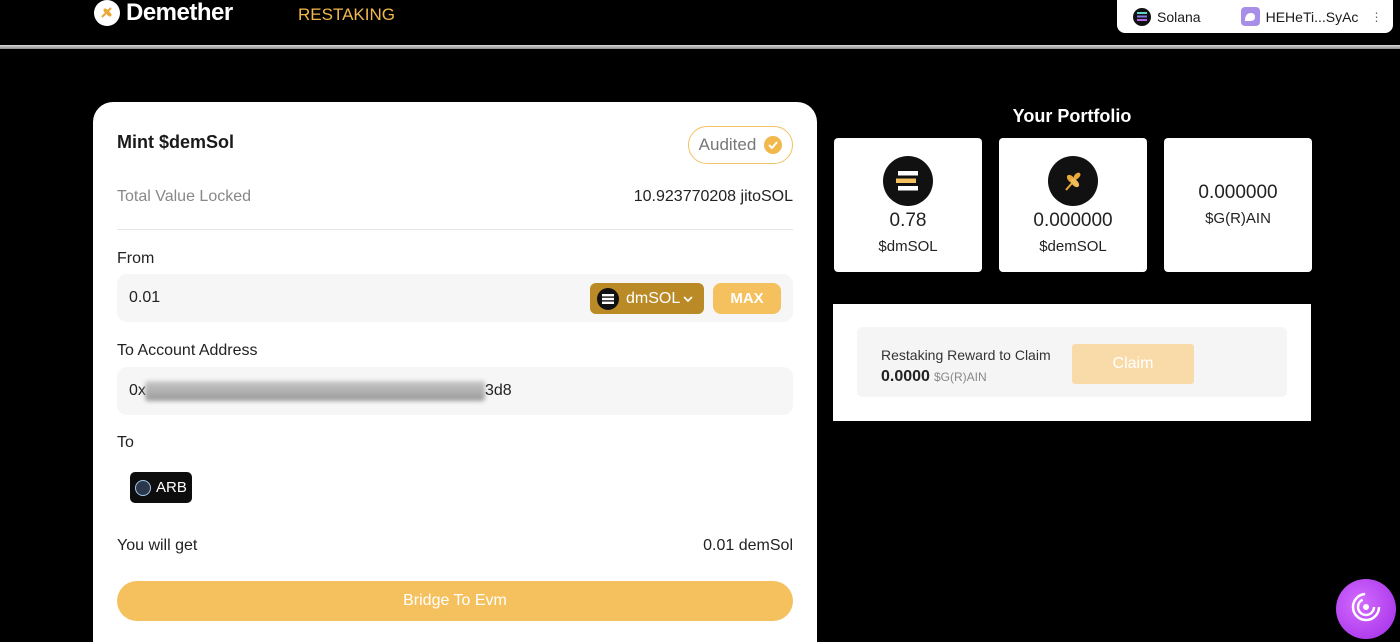  I want to click on reward-amount-row: 0.0000 $G(R)AIN, so click(934, 377).